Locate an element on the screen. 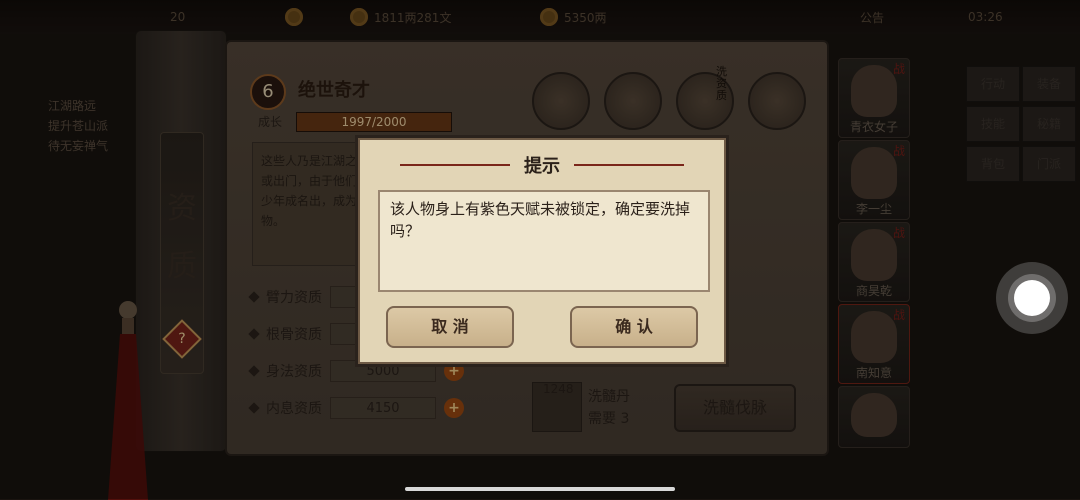 Image resolution: width=1080 pixels, height=500 pixels. confirm-button: 确 认 is located at coordinates (634, 327).